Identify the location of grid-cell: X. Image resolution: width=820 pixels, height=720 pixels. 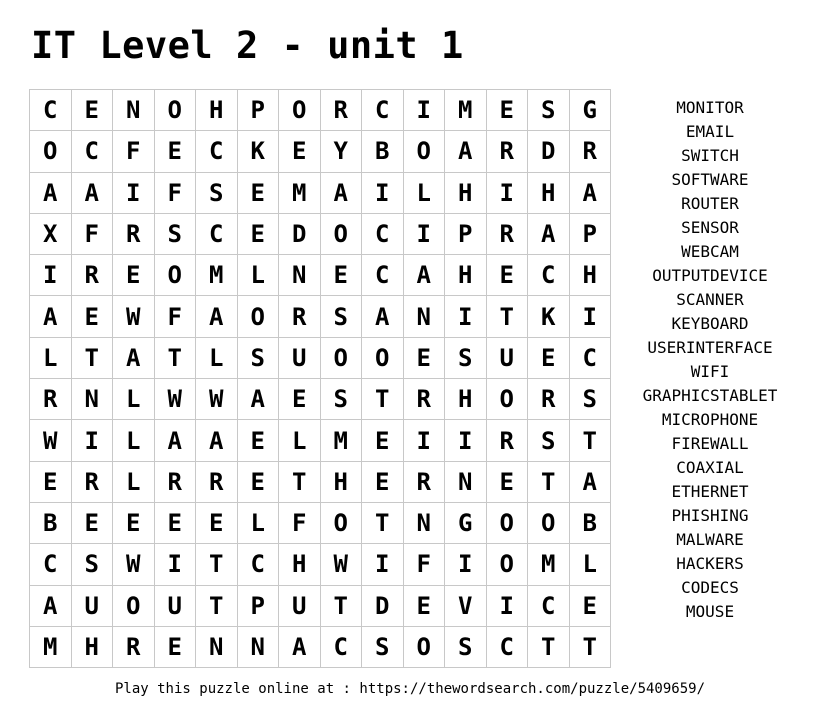
(50, 234).